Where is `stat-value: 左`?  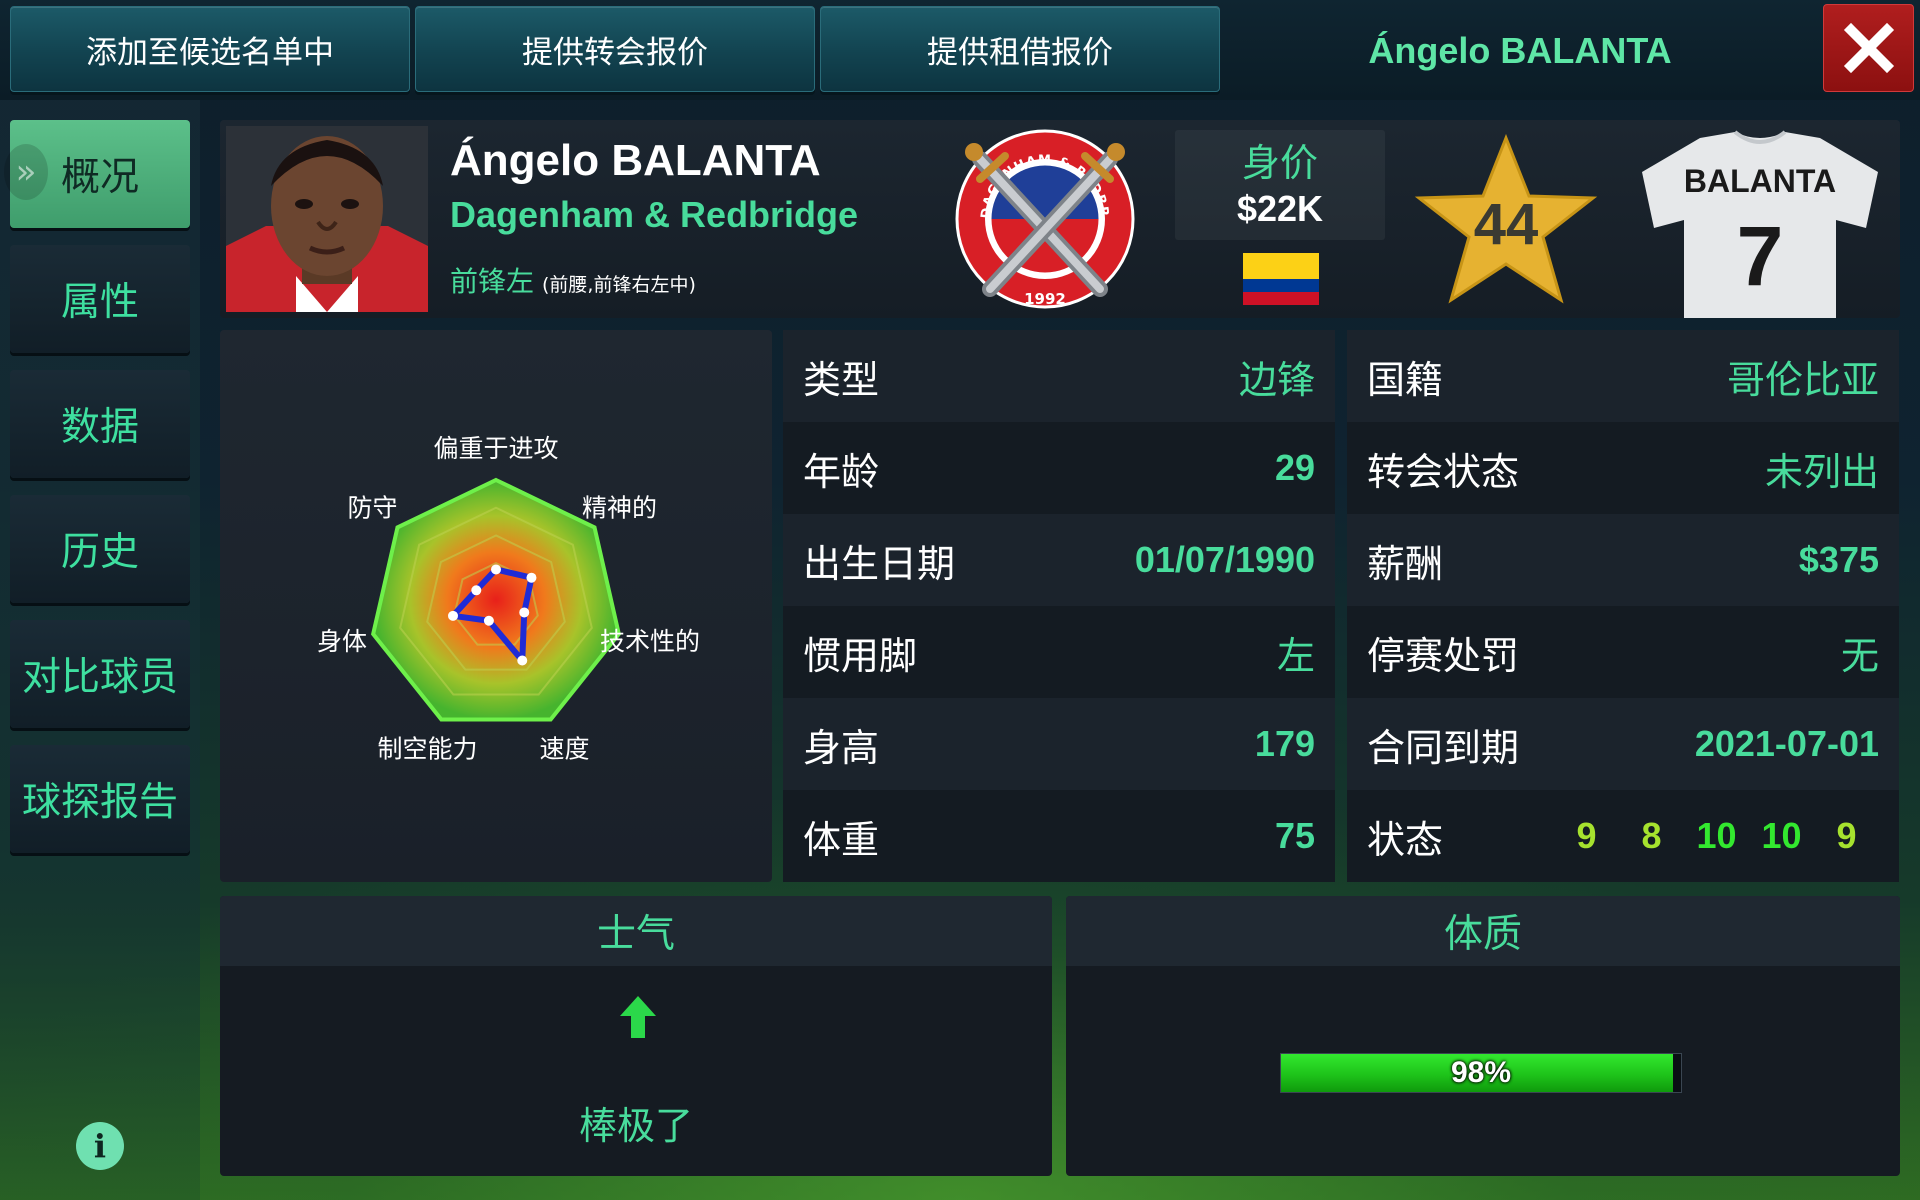 stat-value: 左 is located at coordinates (1295, 655).